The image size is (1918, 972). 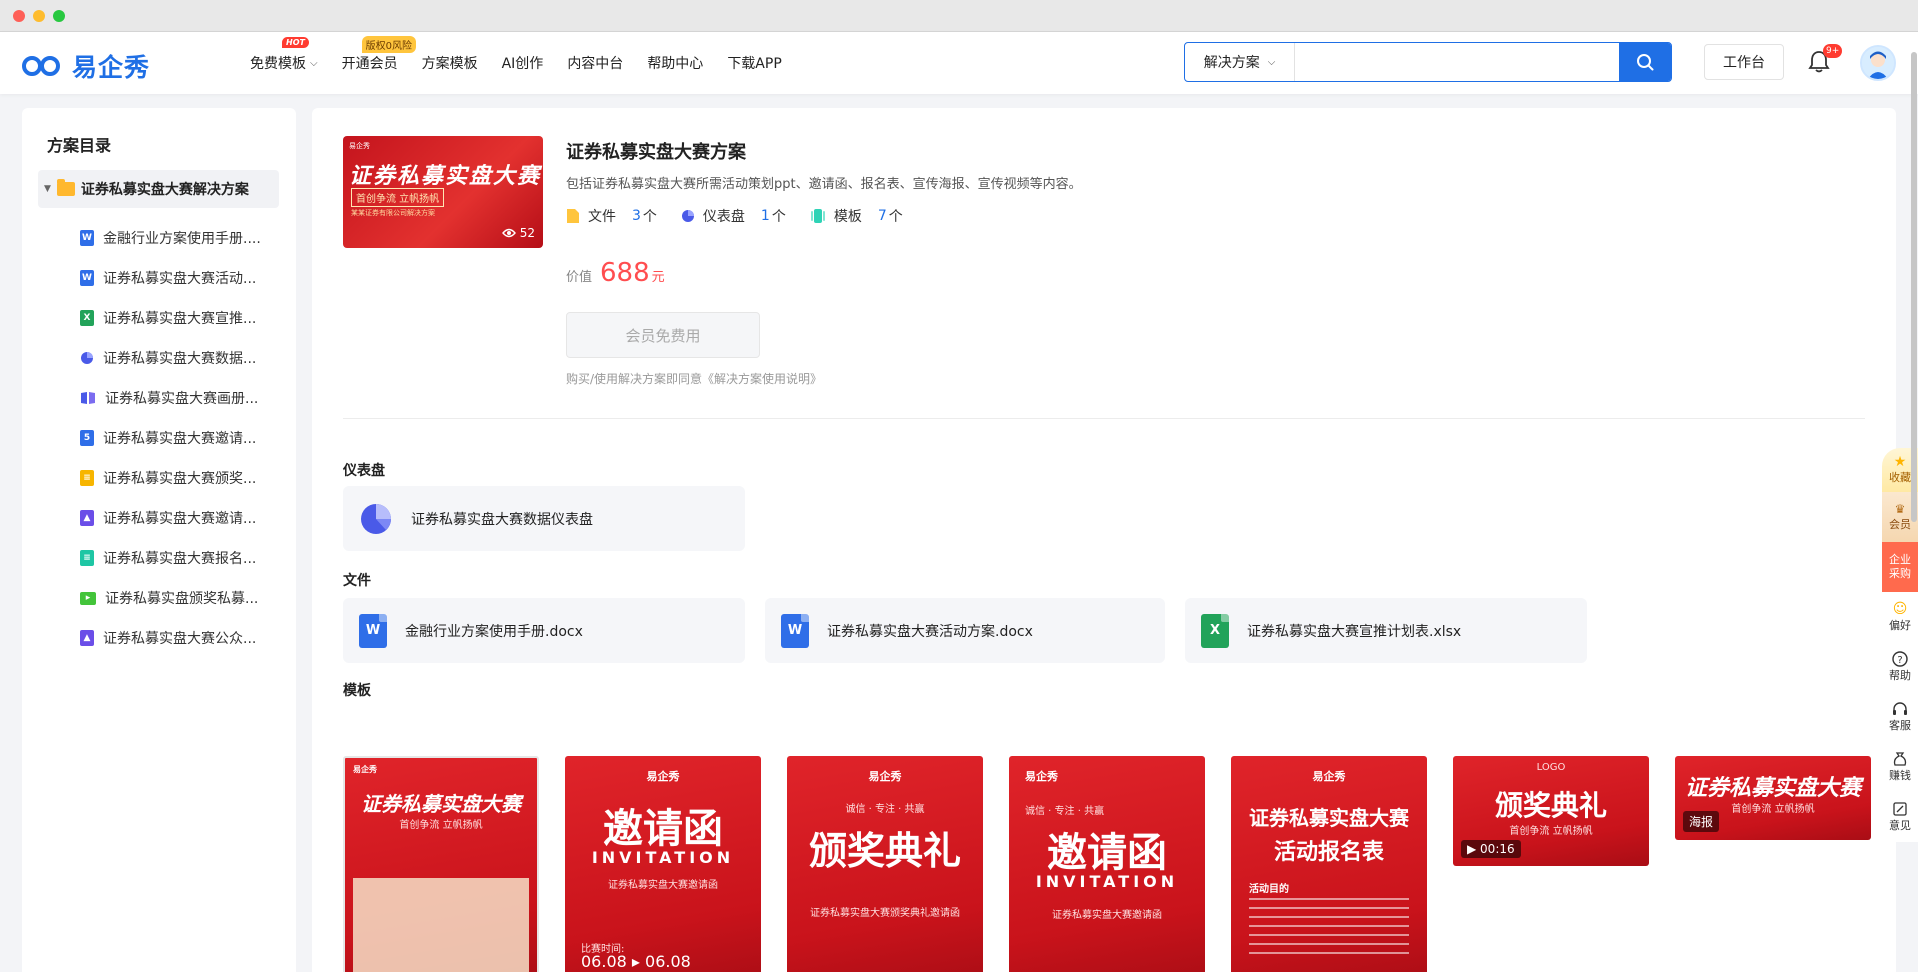 What do you see at coordinates (379, 54) in the screenshot?
I see `nav-membership: 版权0风险 开通会员` at bounding box center [379, 54].